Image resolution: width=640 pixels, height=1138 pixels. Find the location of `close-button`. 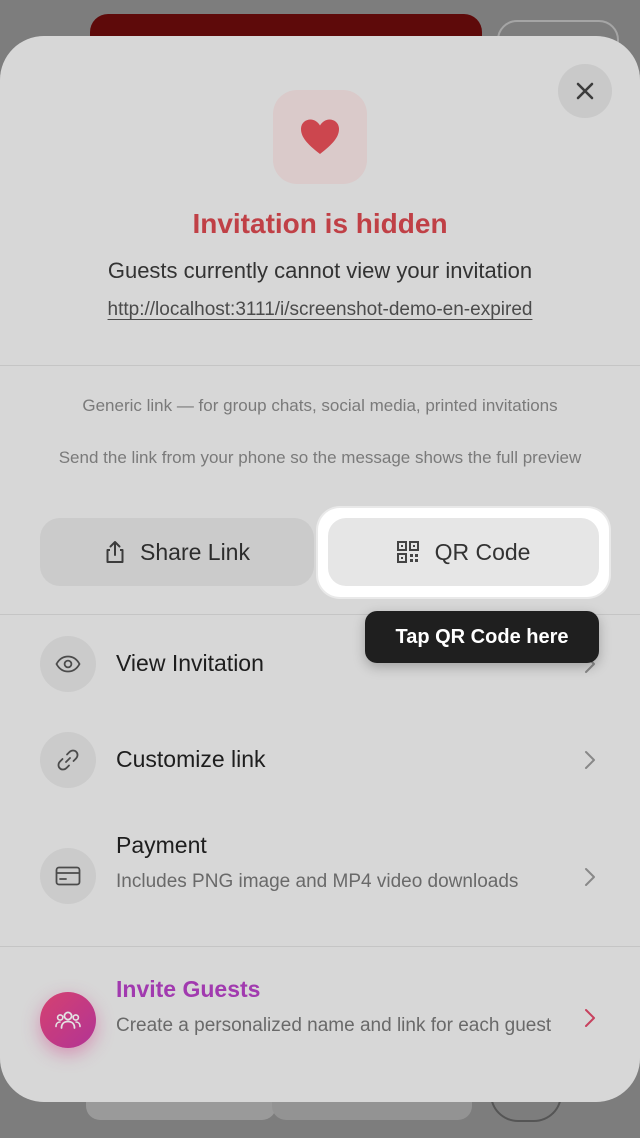

close-button is located at coordinates (585, 91).